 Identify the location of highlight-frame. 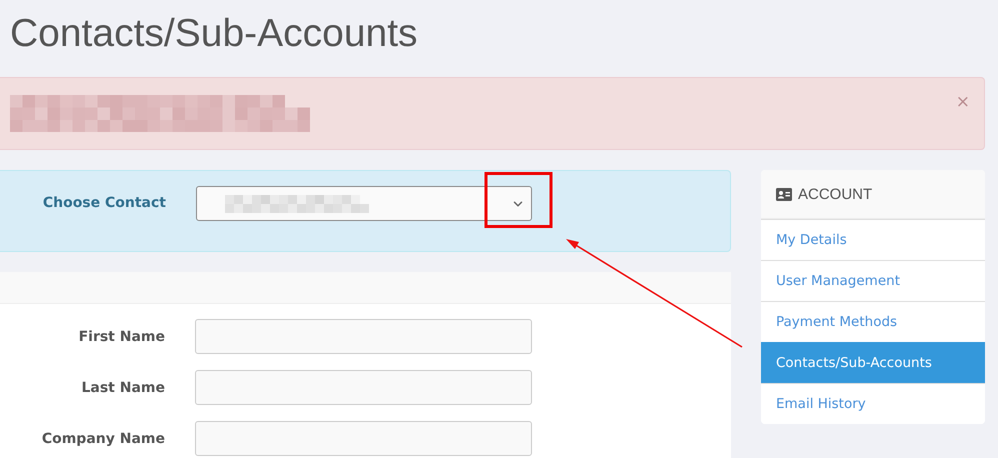
(518, 200).